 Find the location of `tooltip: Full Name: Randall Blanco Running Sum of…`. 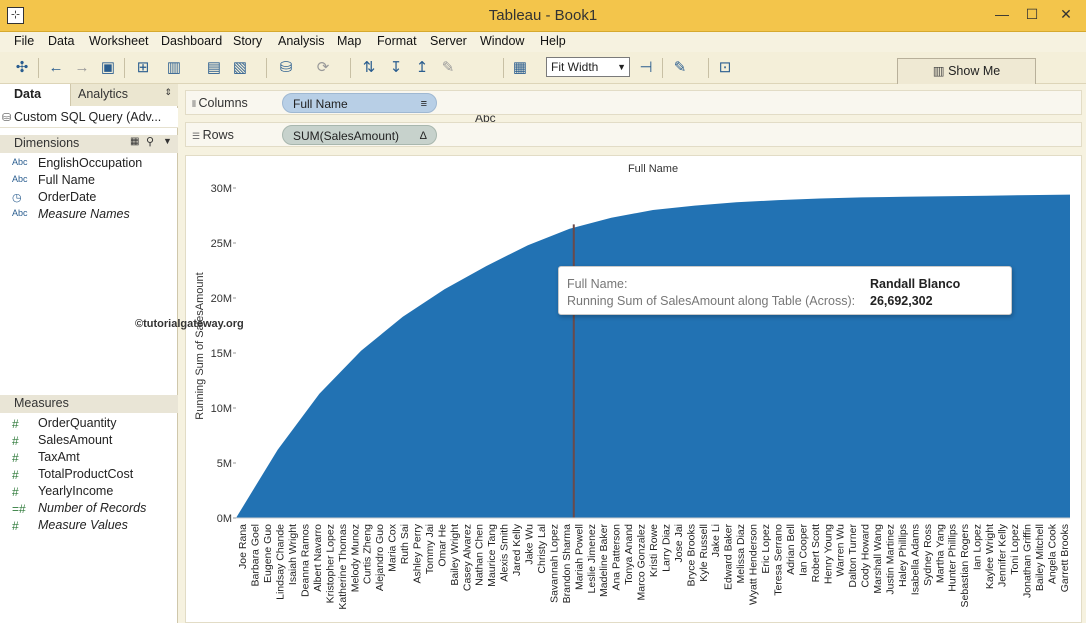

tooltip: Full Name: Randall Blanco Running Sum of… is located at coordinates (785, 290).